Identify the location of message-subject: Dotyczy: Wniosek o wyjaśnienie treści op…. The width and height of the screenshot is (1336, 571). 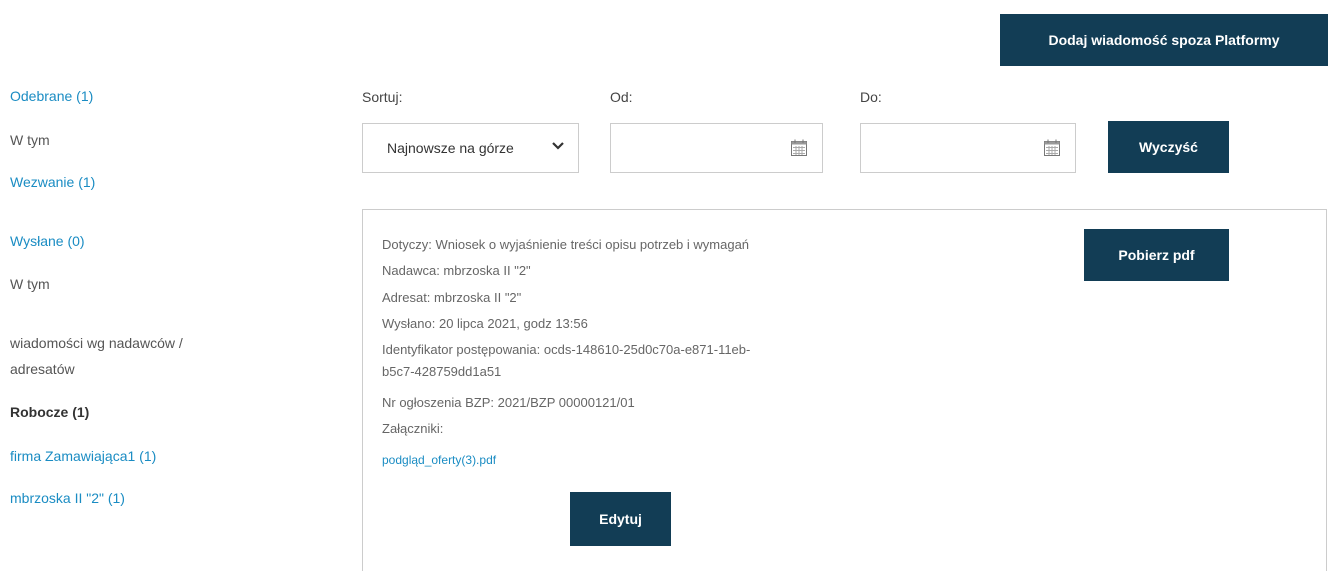
(566, 244).